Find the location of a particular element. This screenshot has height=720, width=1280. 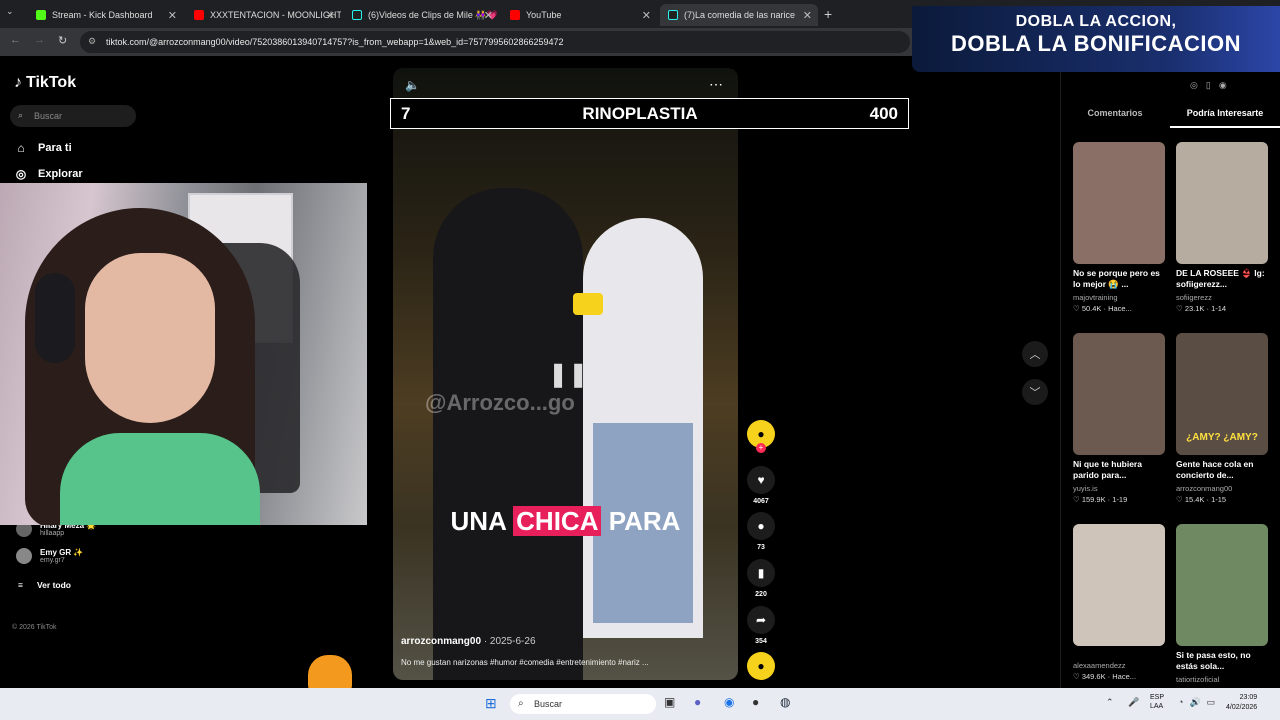

streamer-face is located at coordinates (150, 338).